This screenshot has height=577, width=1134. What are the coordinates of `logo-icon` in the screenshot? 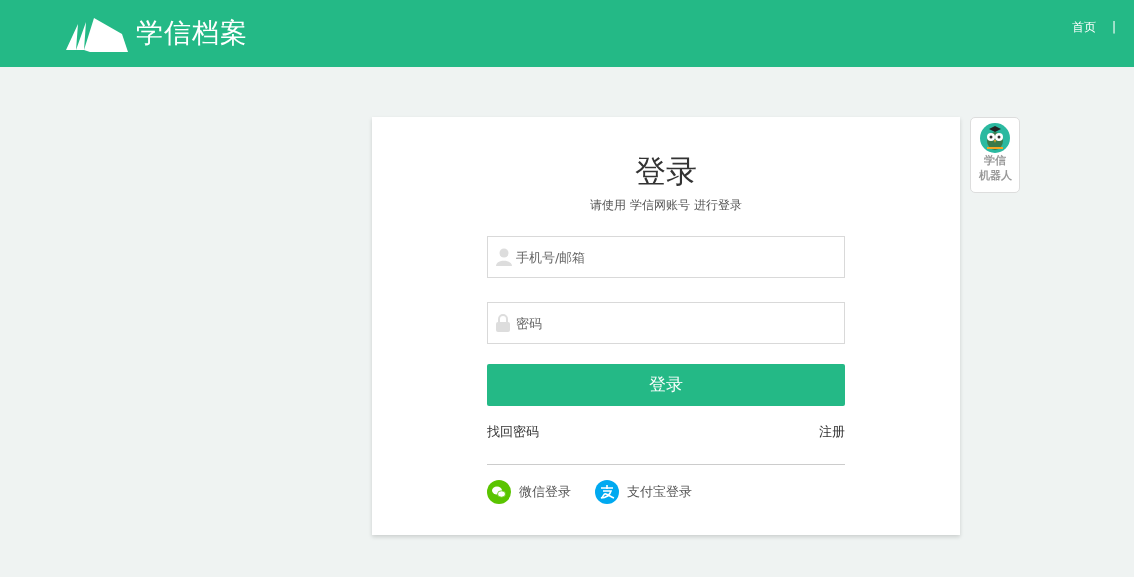 It's located at (97, 33).